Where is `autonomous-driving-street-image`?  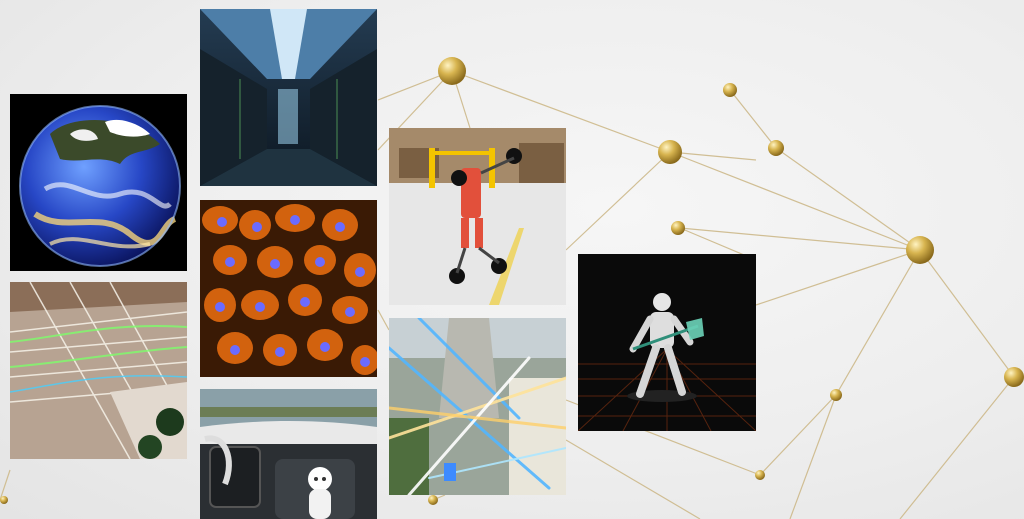 autonomous-driving-street-image is located at coordinates (98, 370).